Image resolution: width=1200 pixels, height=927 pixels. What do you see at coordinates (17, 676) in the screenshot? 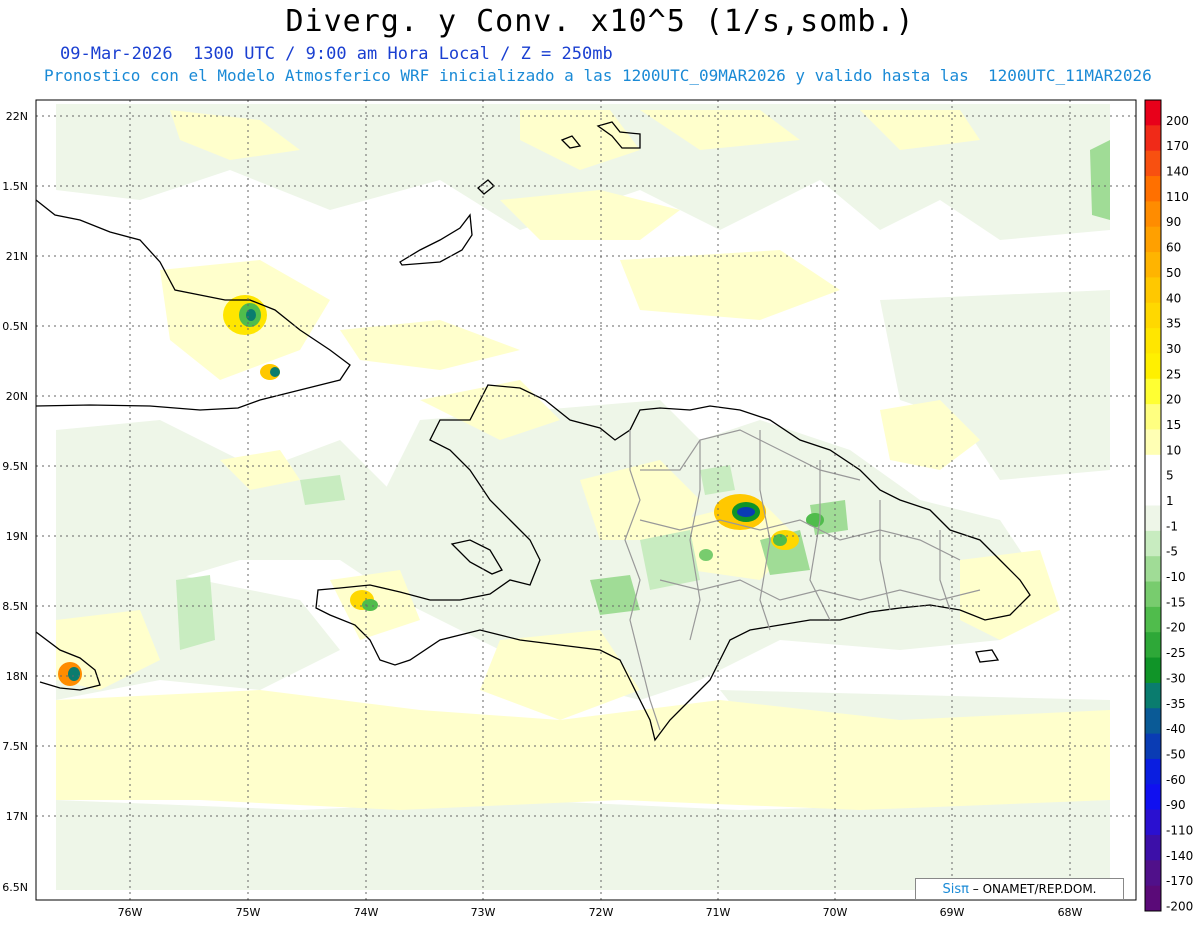
I see `lat-label: 18N` at bounding box center [17, 676].